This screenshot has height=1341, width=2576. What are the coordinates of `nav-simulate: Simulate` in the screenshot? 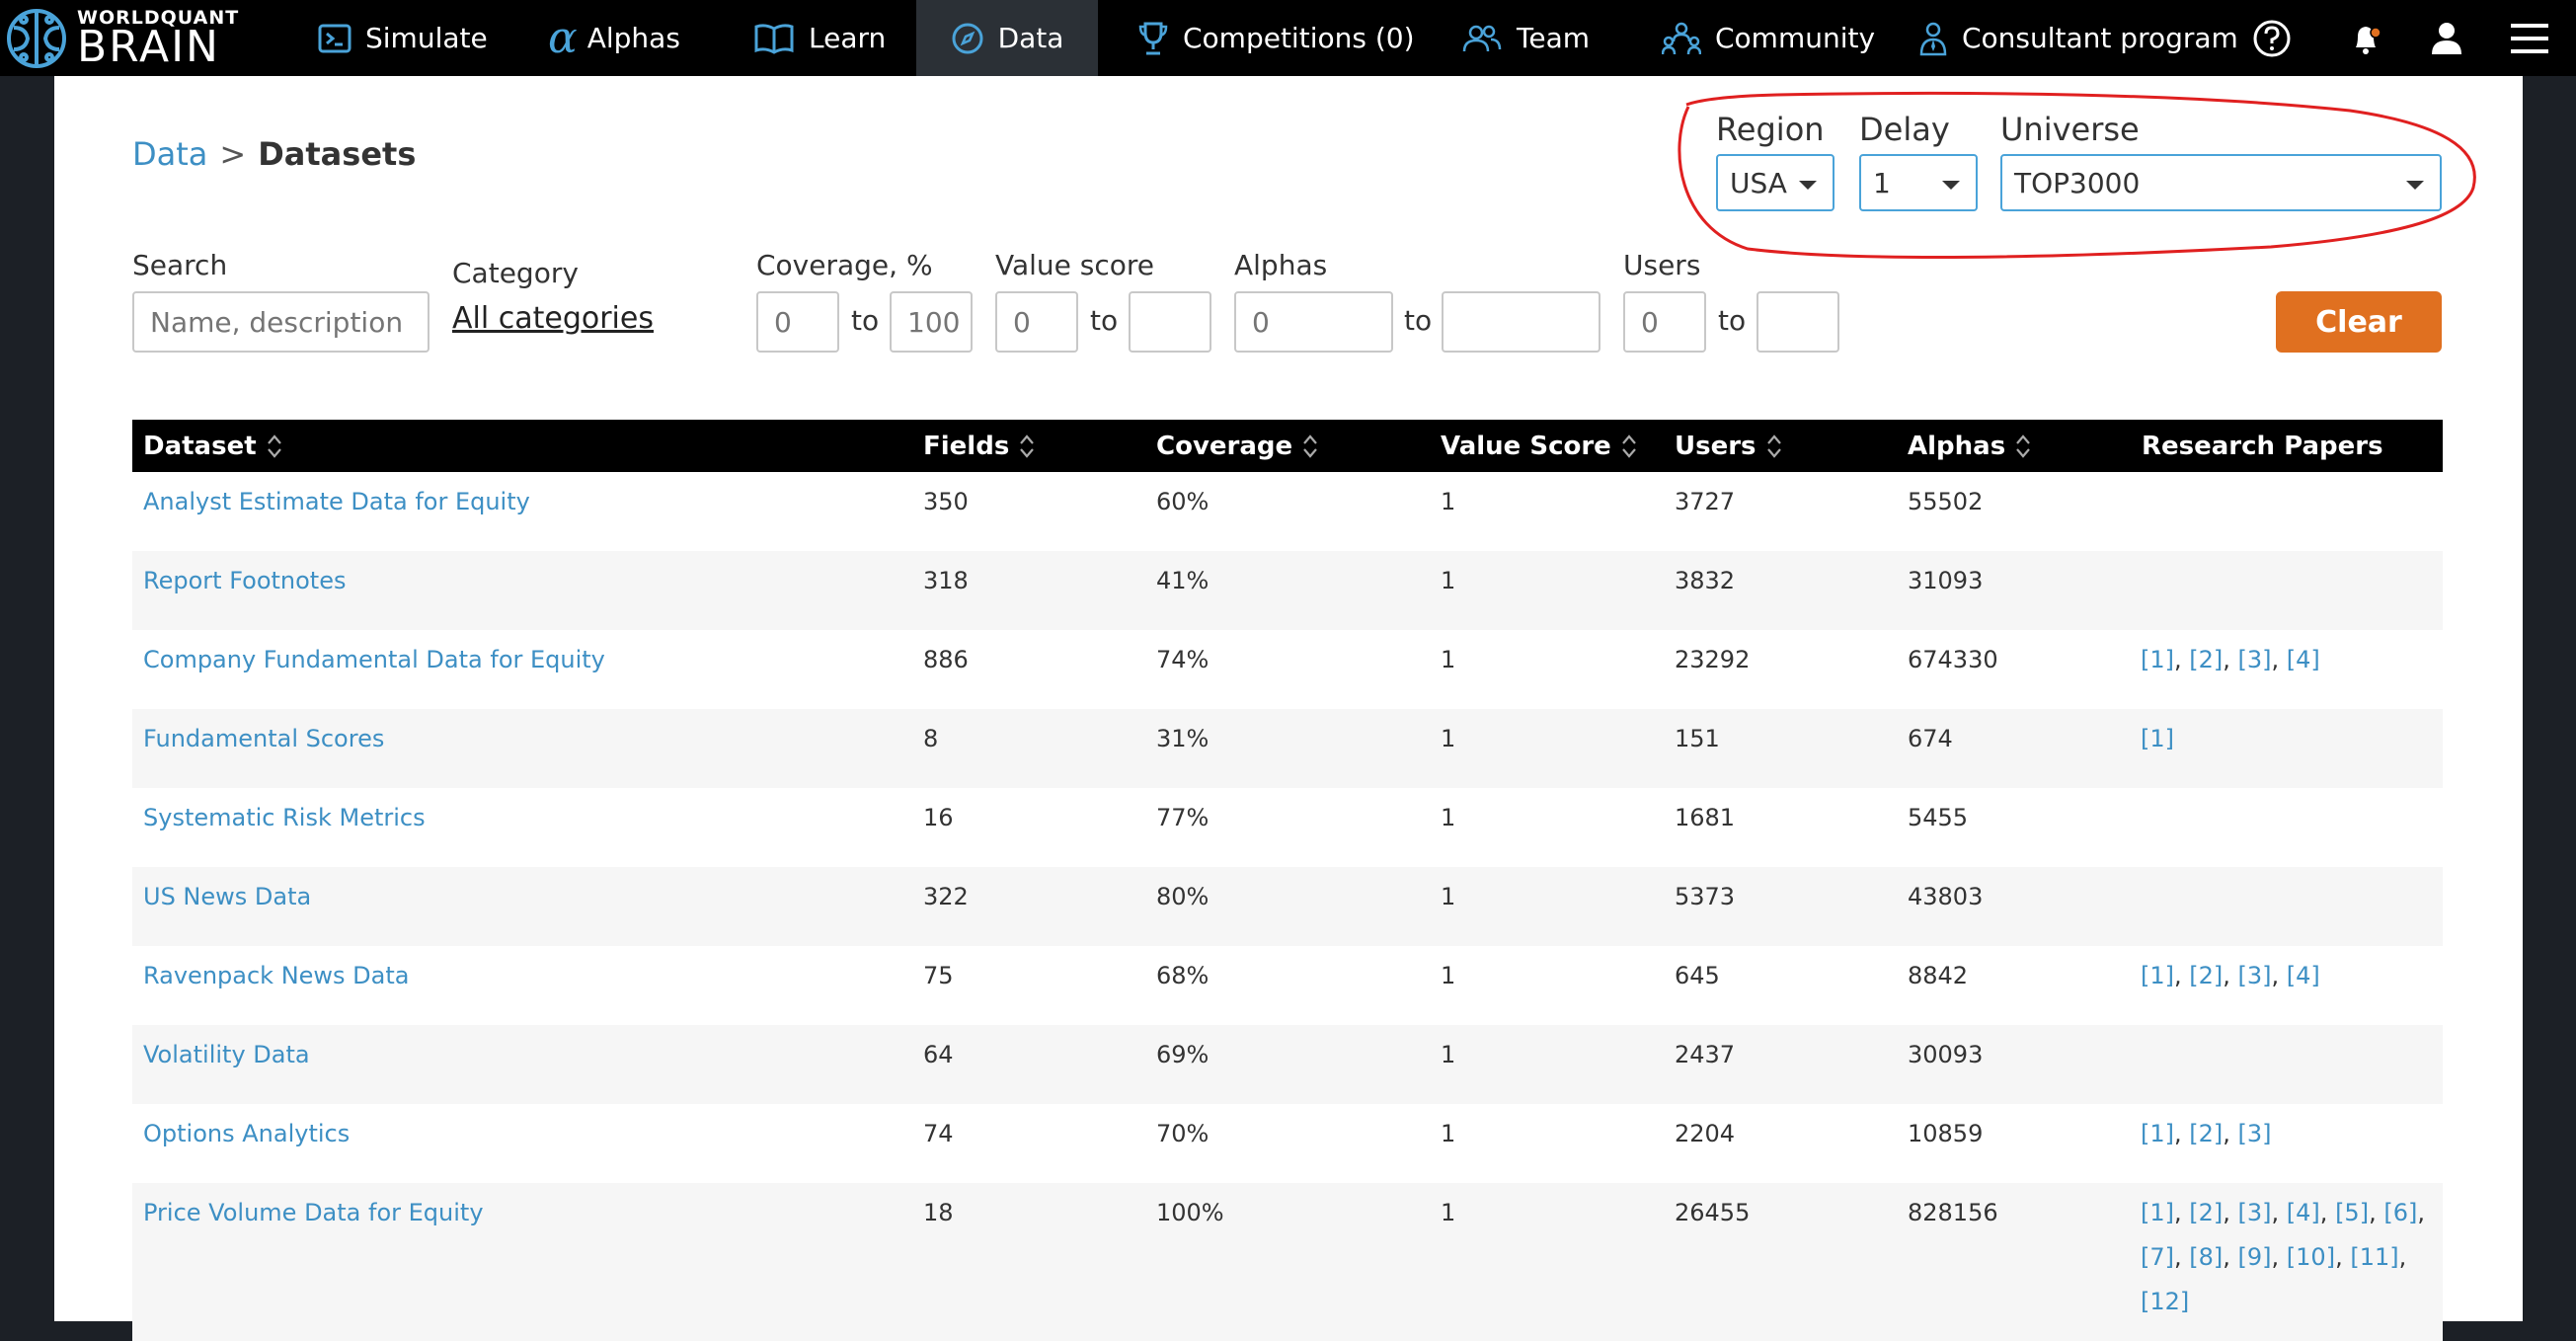 It's located at (403, 38).